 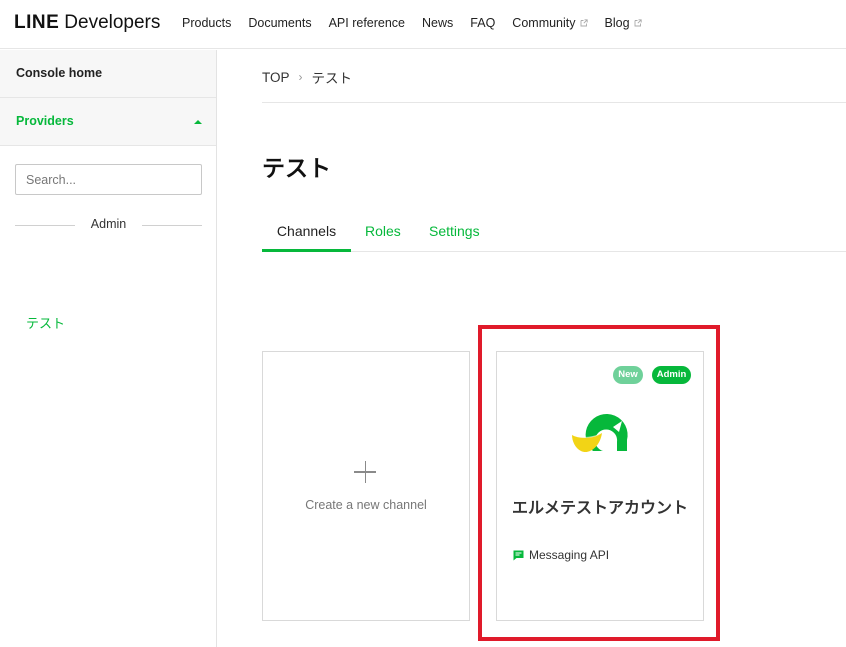 I want to click on nav-api-reference: API reference, so click(x=367, y=23).